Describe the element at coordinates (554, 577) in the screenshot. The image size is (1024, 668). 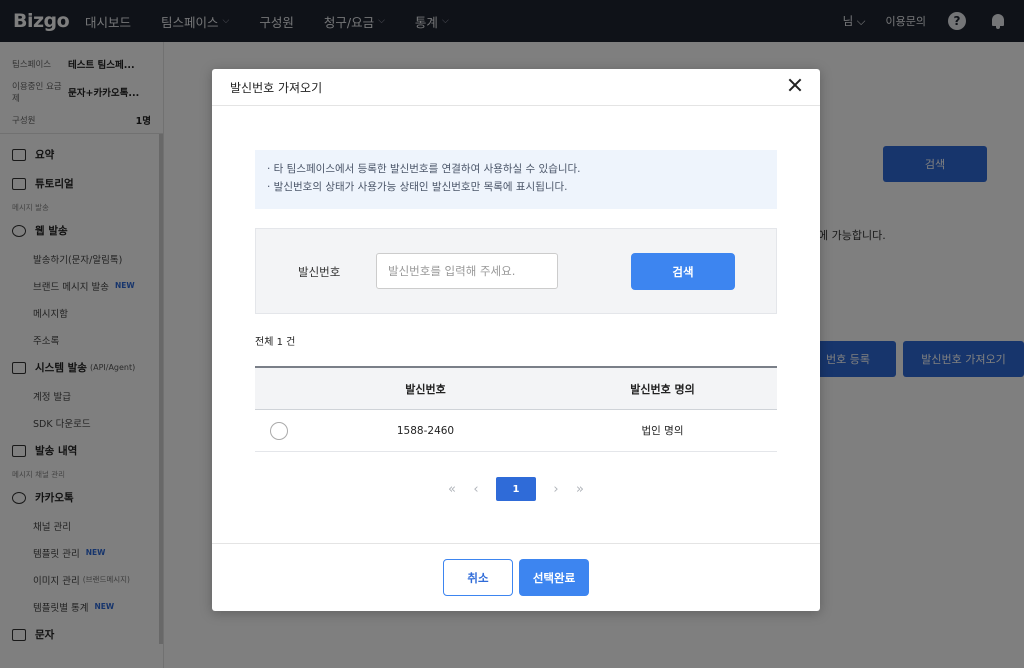
I see `confirm-selection-button: 선택완료` at that location.